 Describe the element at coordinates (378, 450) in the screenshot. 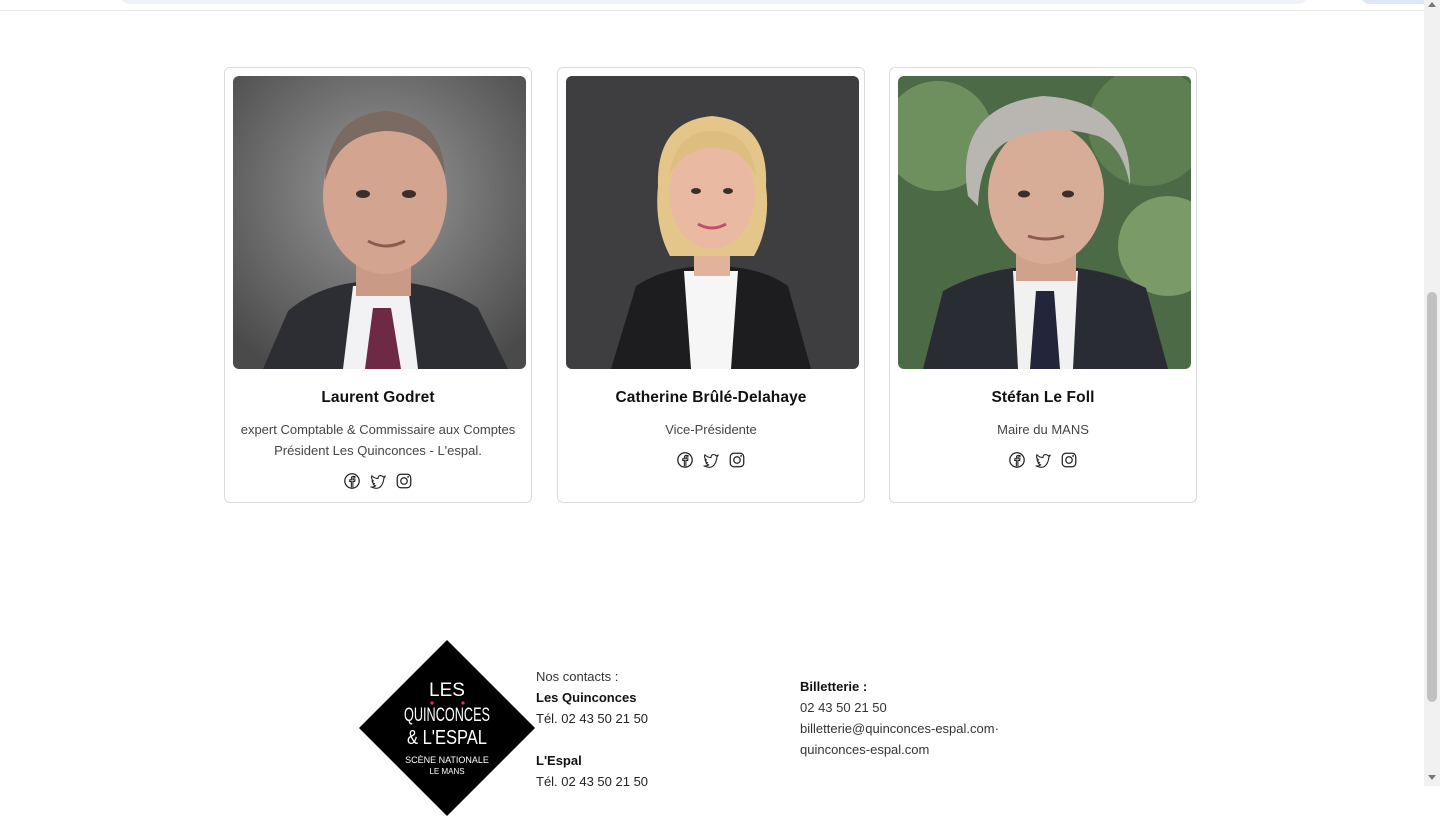

I see `member-role-line: Président Les Quinconces - L'espal.` at that location.